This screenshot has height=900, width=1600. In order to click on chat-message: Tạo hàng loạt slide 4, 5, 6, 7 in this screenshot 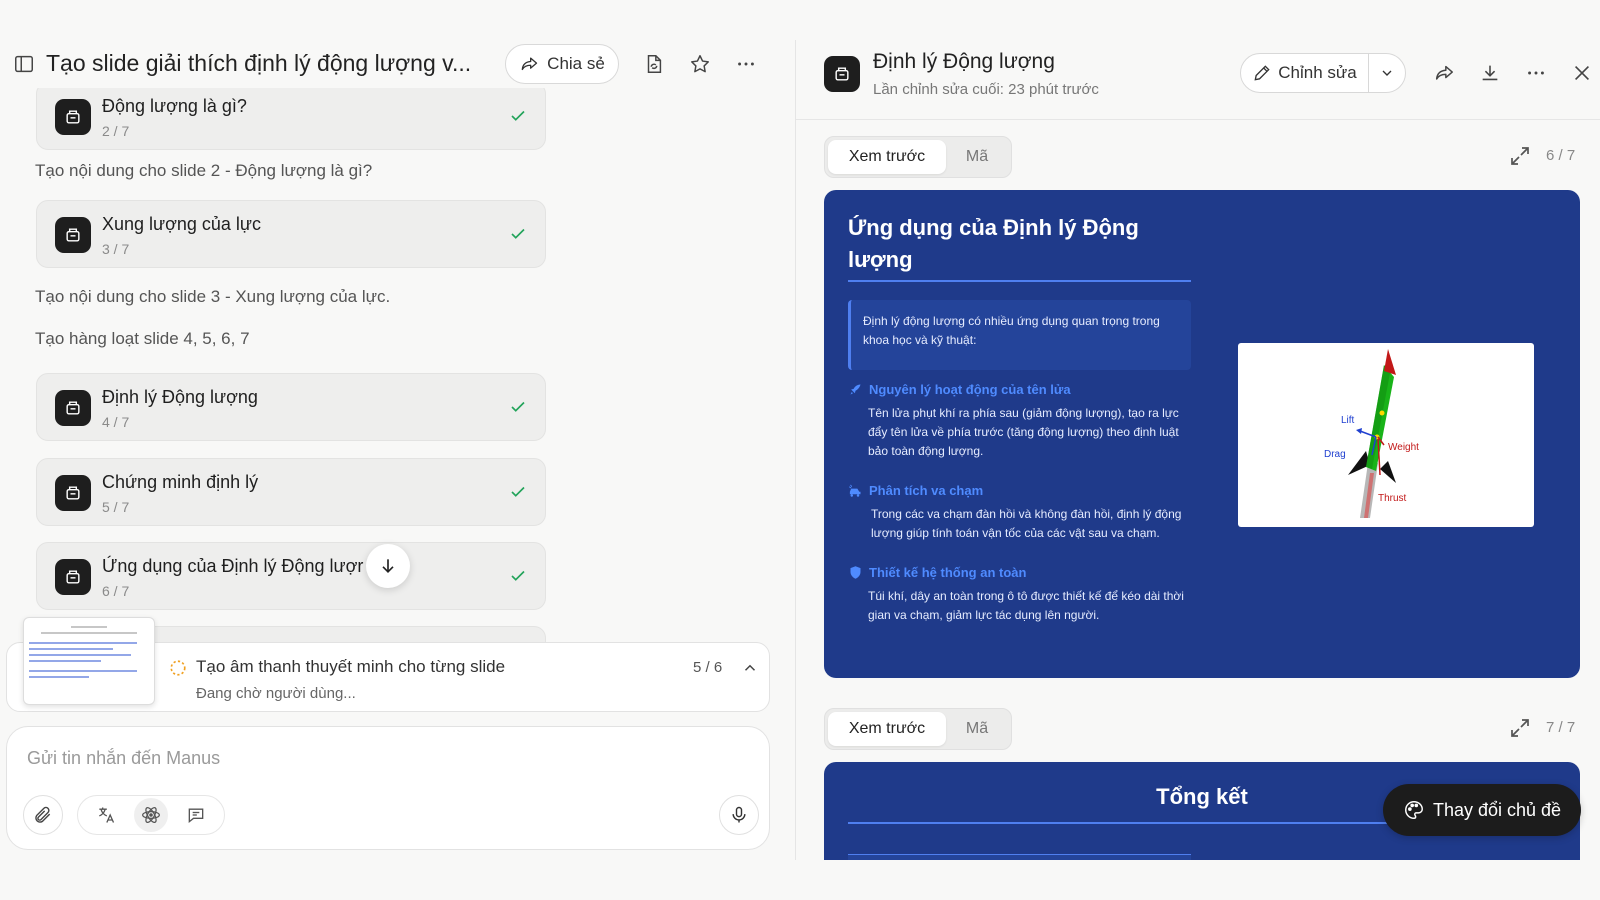, I will do `click(142, 338)`.